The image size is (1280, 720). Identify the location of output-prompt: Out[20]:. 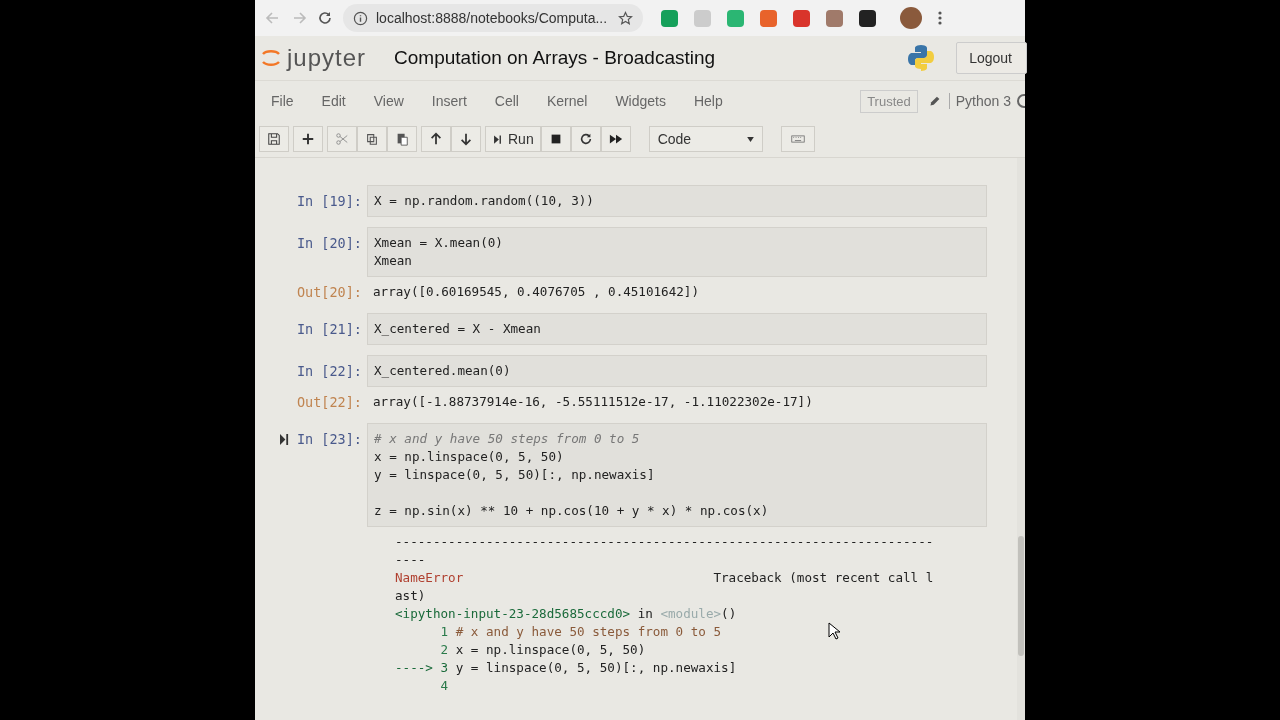
(329, 292).